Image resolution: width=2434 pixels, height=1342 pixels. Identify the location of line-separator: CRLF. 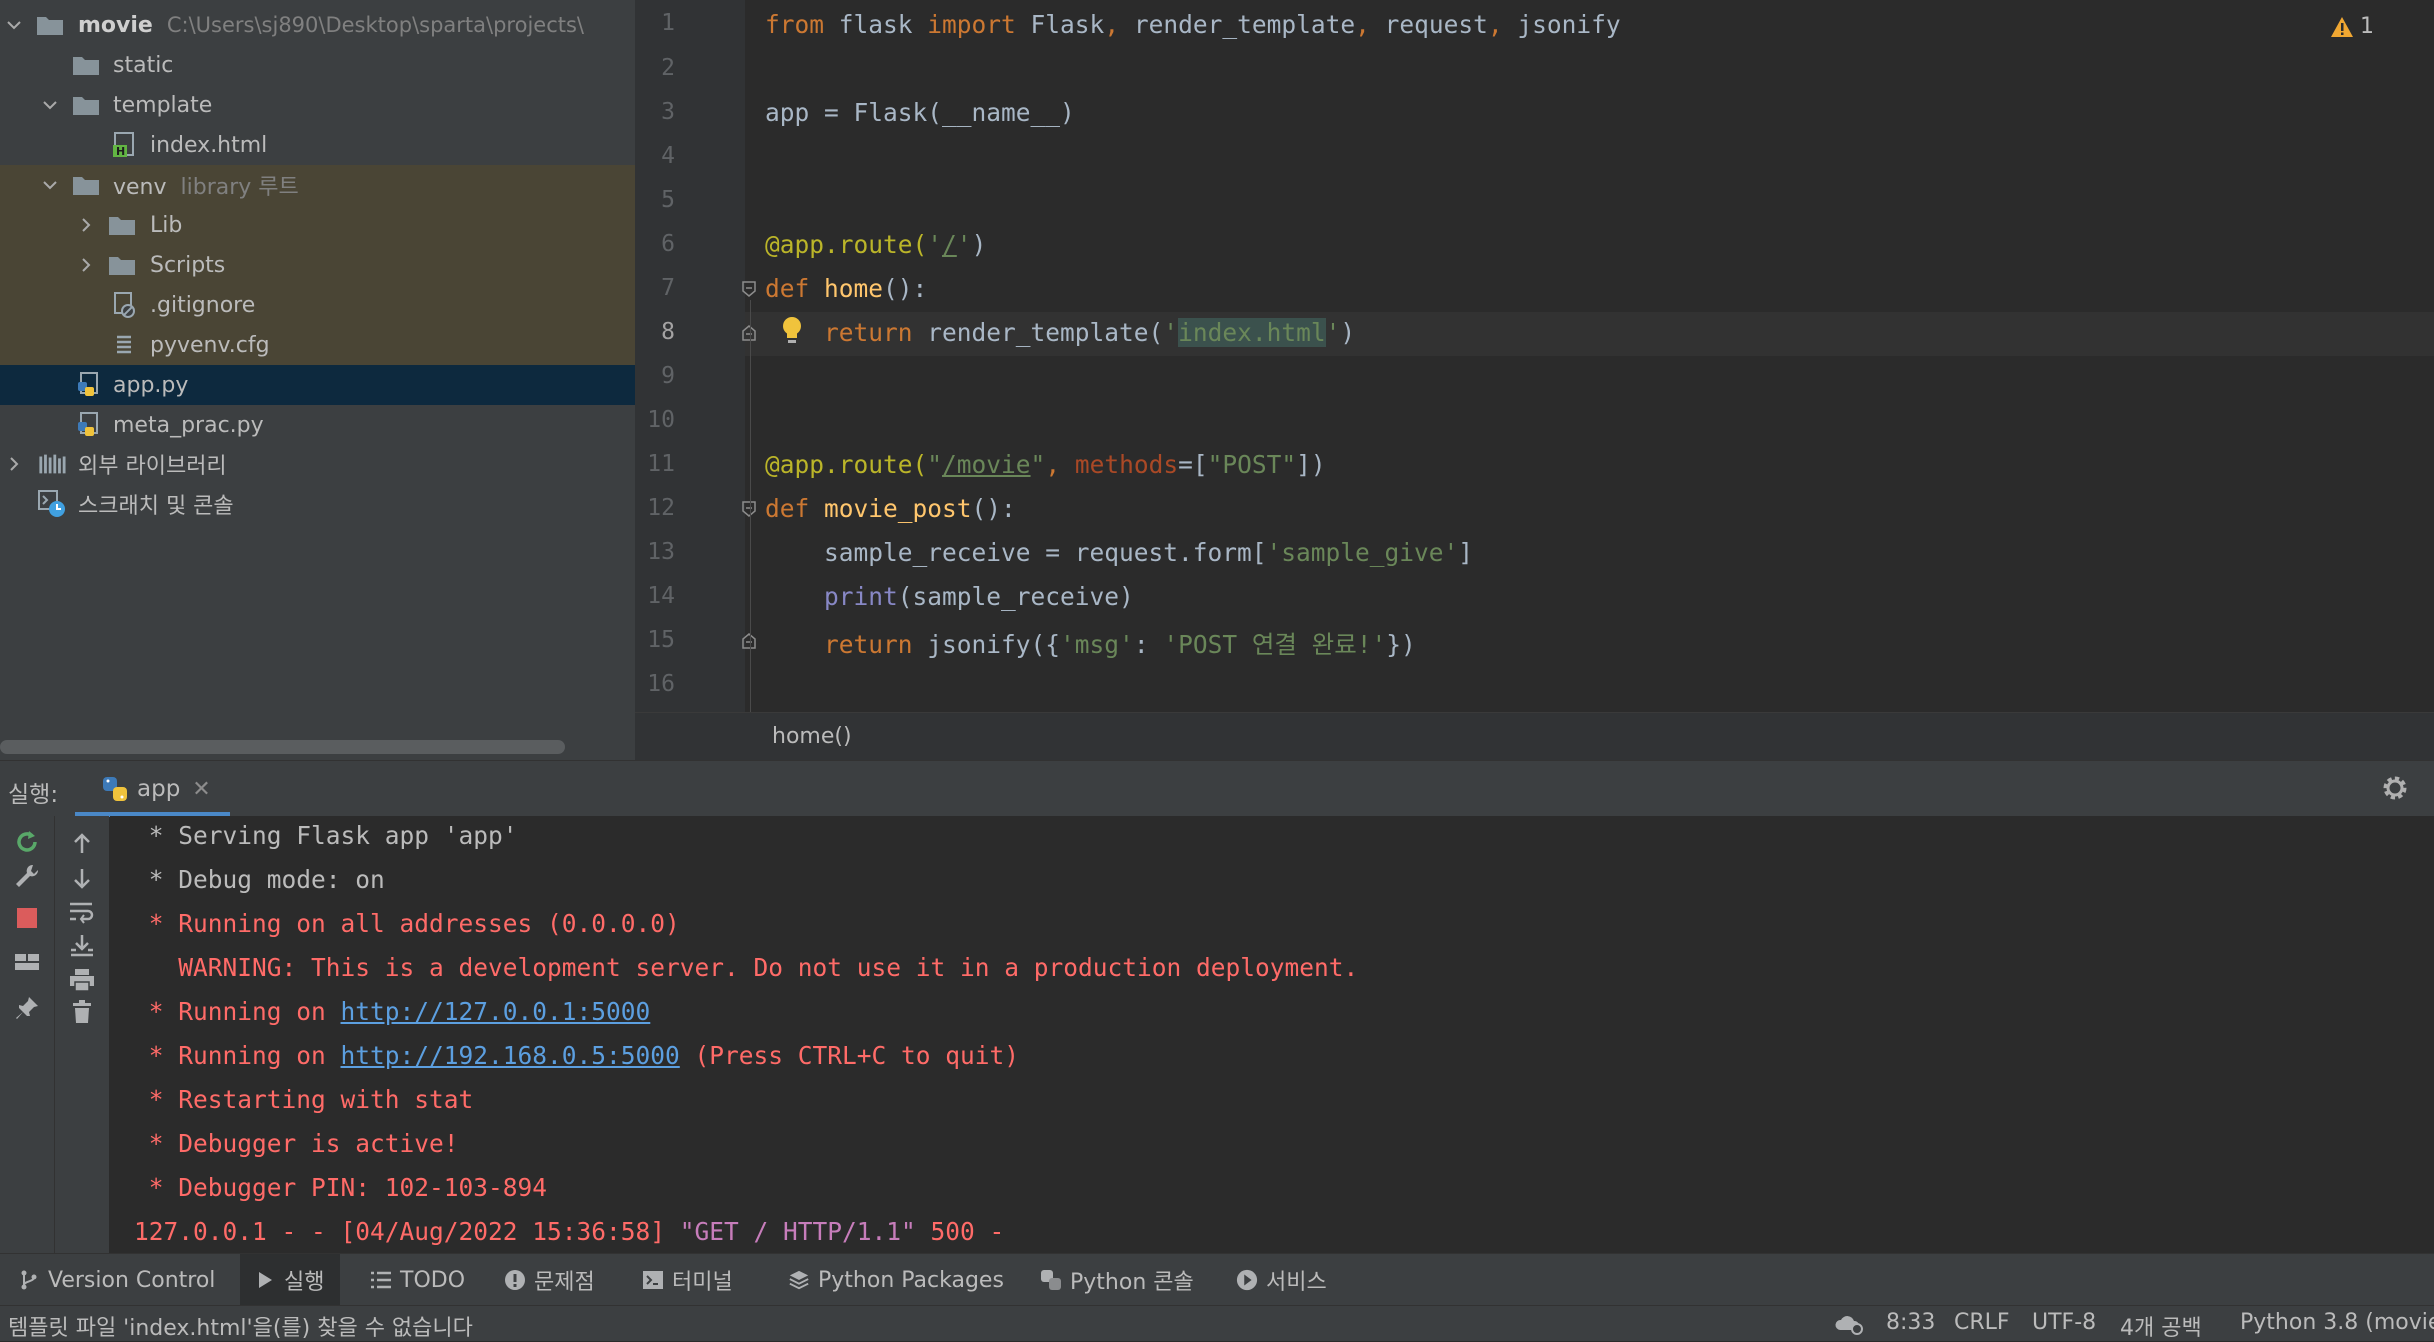
(1982, 1322).